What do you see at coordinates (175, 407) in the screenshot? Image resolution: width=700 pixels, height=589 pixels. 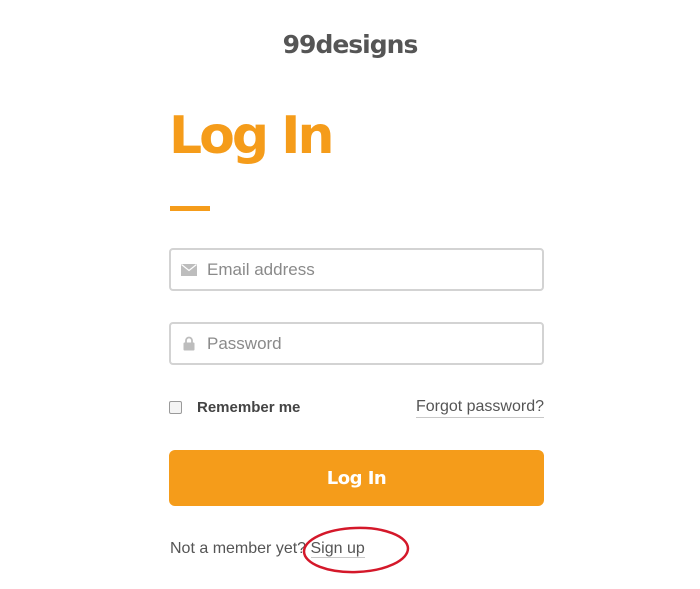 I see `remember-me-checkbox` at bounding box center [175, 407].